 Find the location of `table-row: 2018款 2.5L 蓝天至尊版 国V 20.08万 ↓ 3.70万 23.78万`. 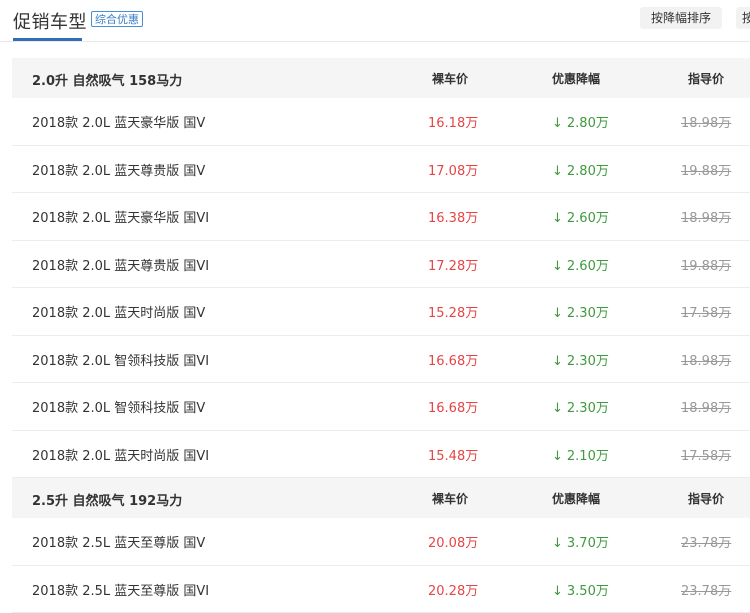

table-row: 2018款 2.5L 蓝天至尊版 国V 20.08万 ↓ 3.70万 23.78万 is located at coordinates (381, 542).